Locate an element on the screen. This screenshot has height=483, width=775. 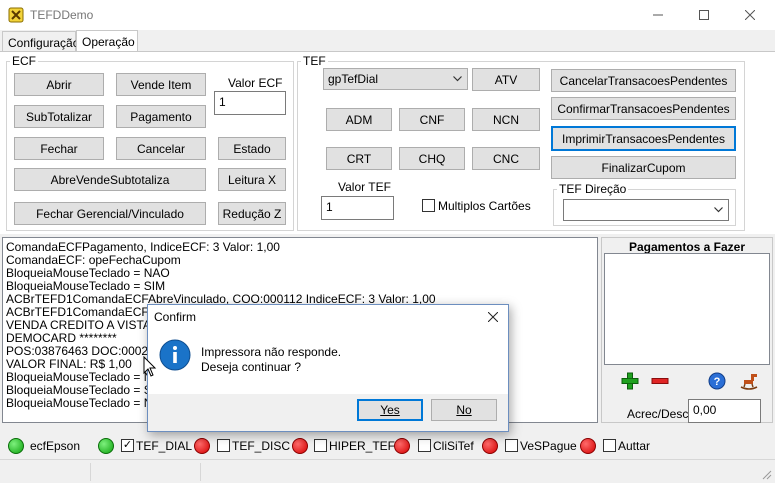
imprimir-pendentes-button: ImprimirTransacoesPendentes is located at coordinates (643, 138).